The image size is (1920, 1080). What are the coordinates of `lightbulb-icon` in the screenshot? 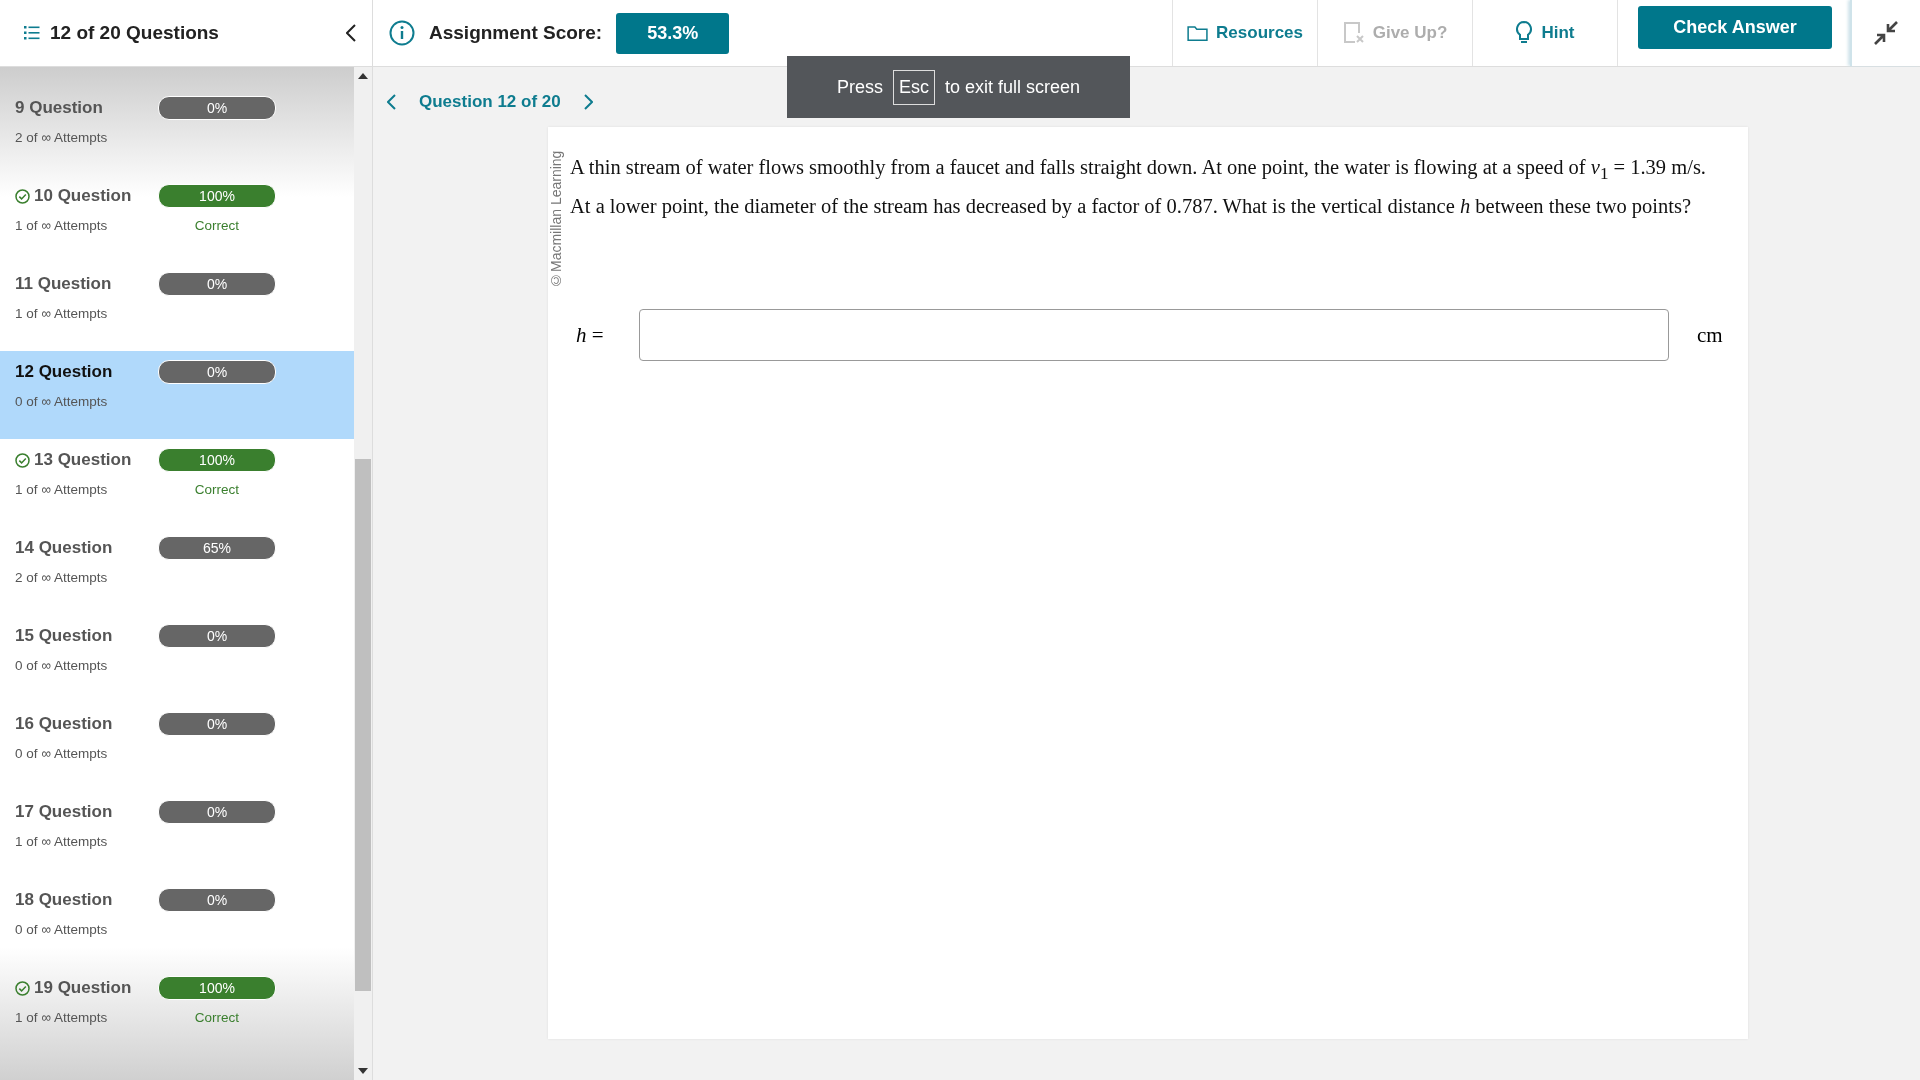 It's located at (1524, 33).